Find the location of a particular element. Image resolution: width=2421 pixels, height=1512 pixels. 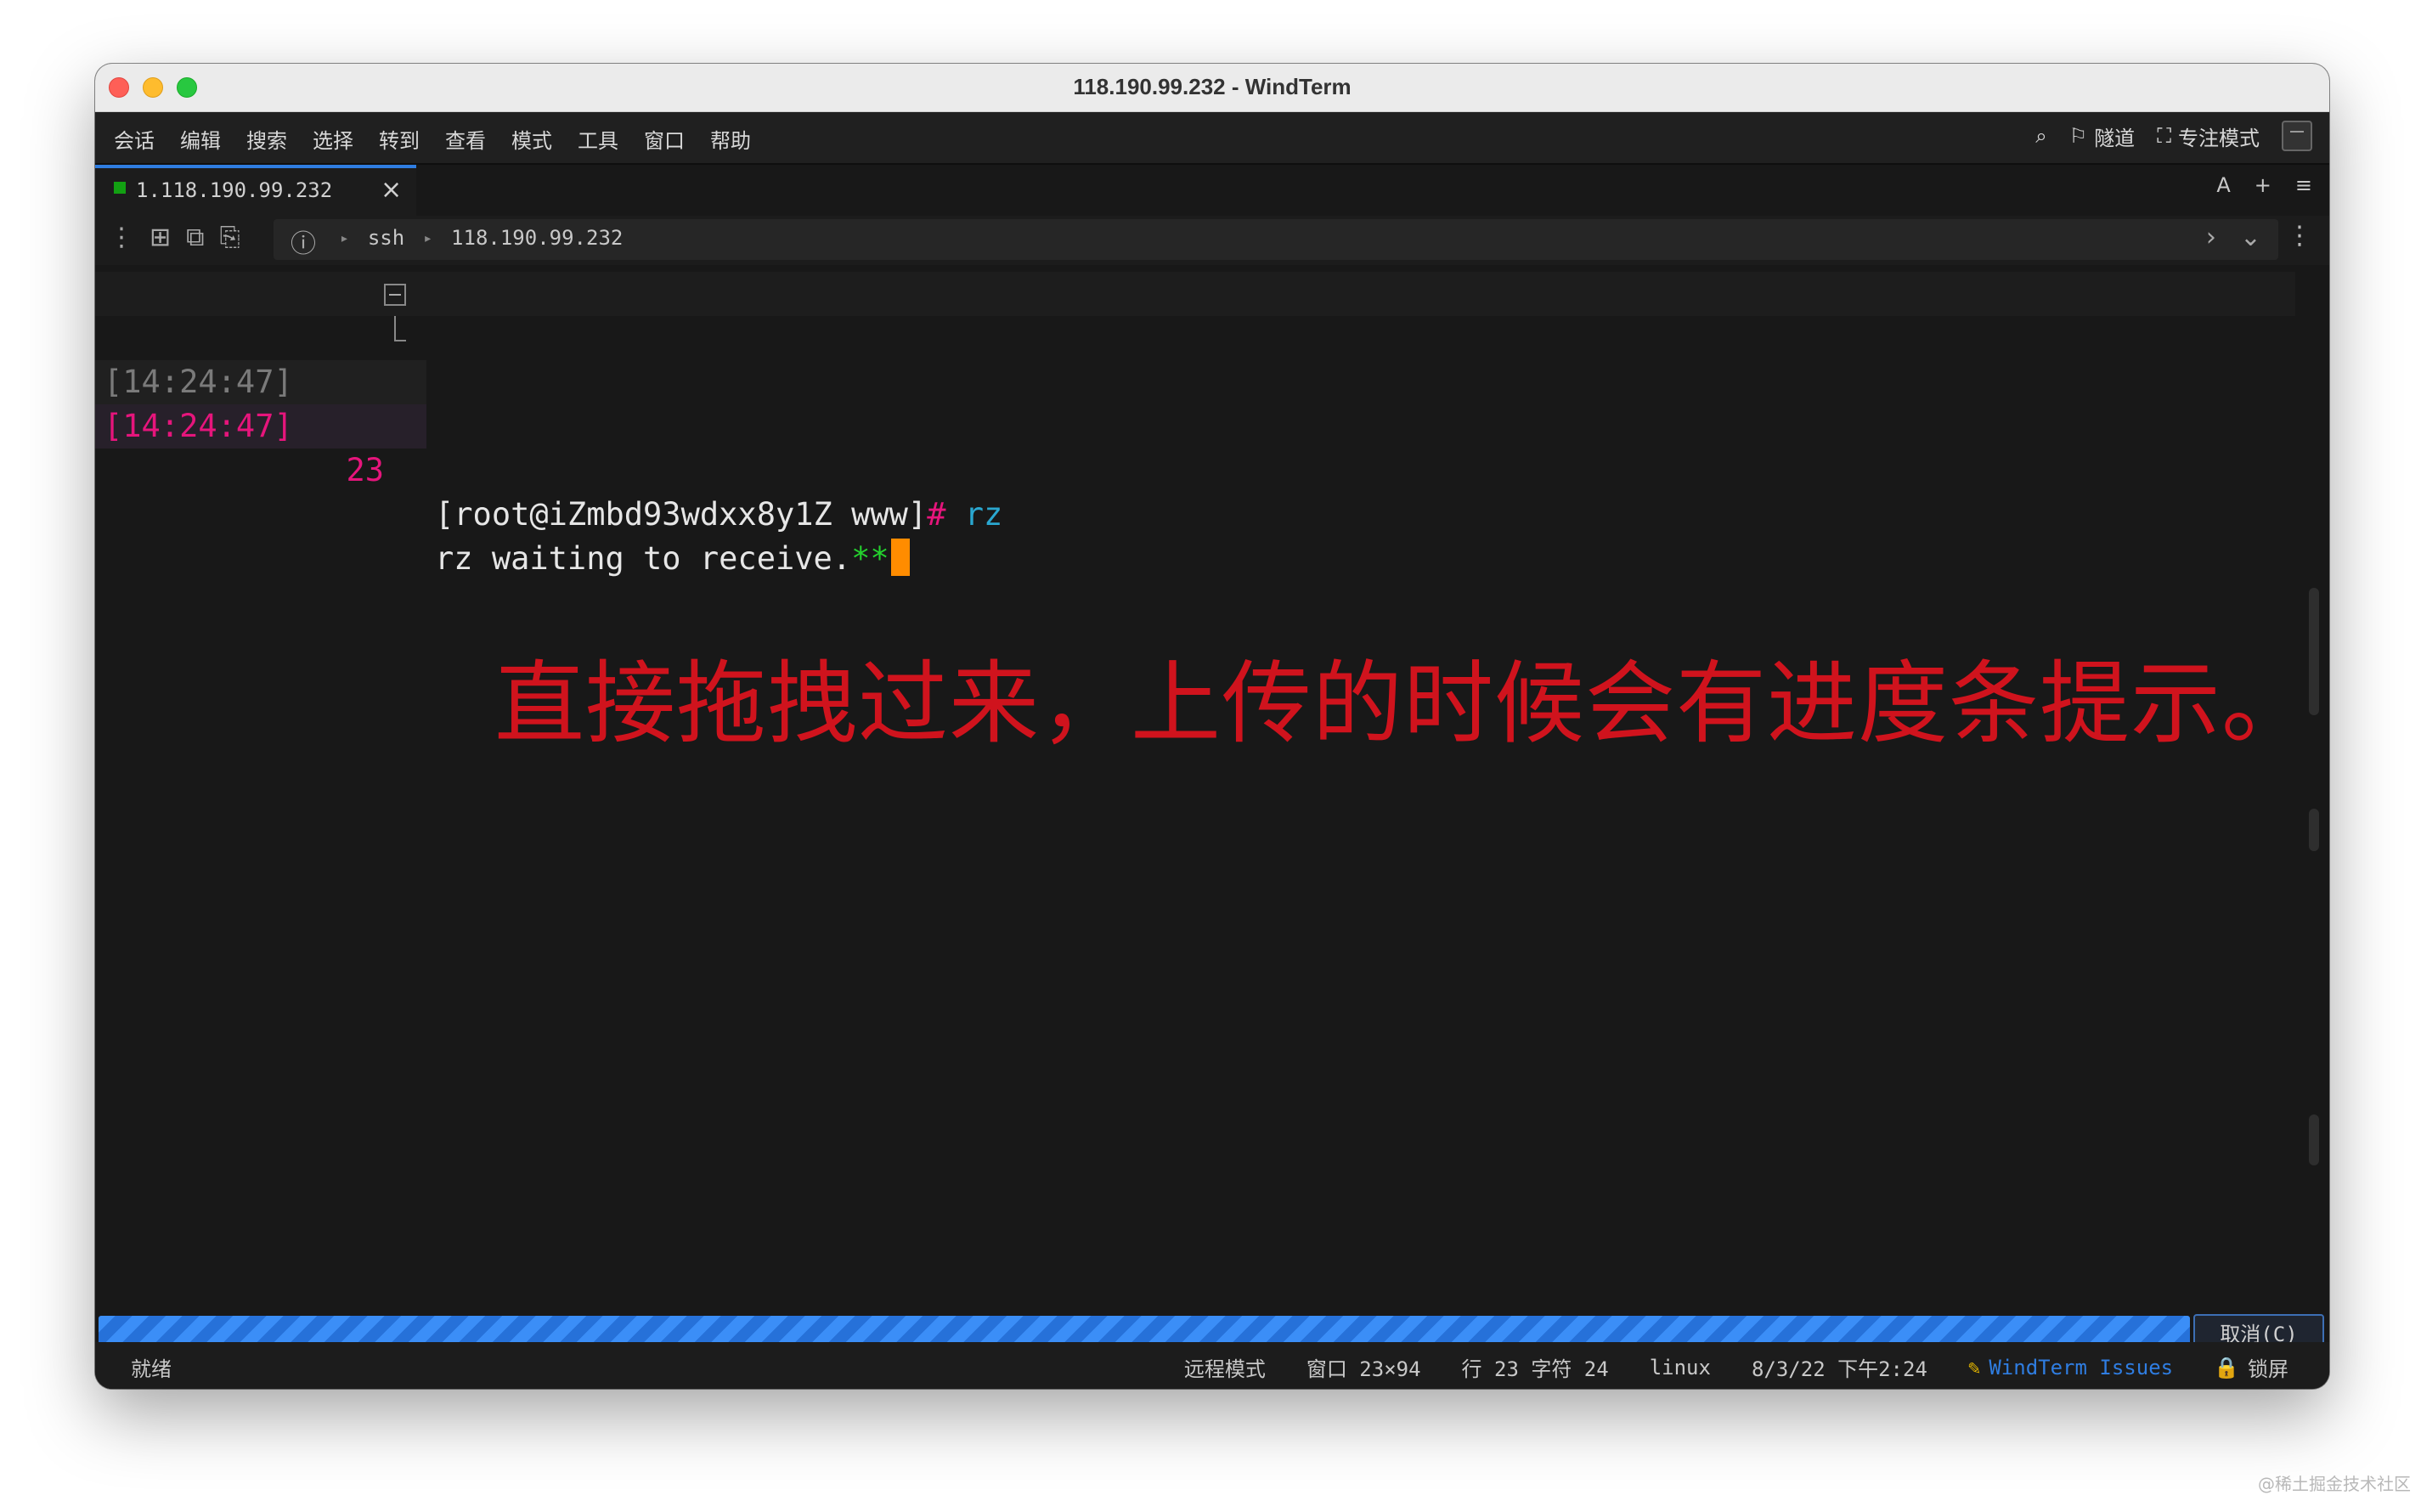

fold-toggle-icon is located at coordinates (395, 295).